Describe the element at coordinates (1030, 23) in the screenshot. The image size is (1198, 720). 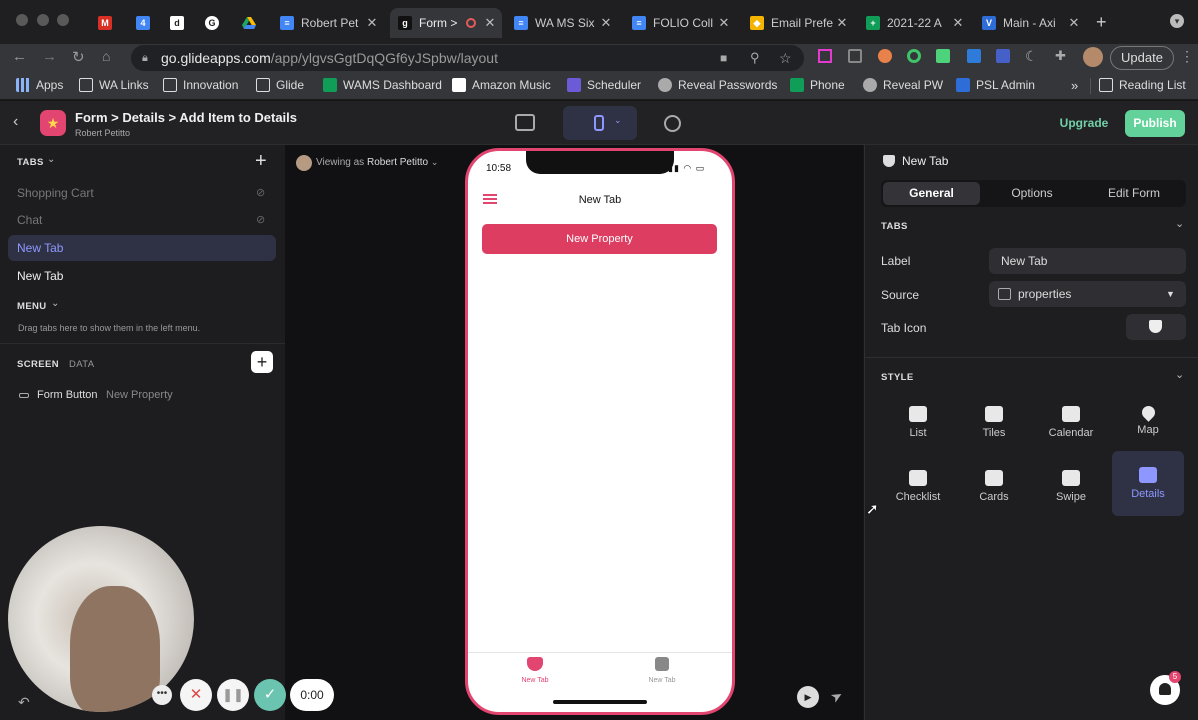
I see `browser-tab-main: V Main - Axi ✕` at that location.